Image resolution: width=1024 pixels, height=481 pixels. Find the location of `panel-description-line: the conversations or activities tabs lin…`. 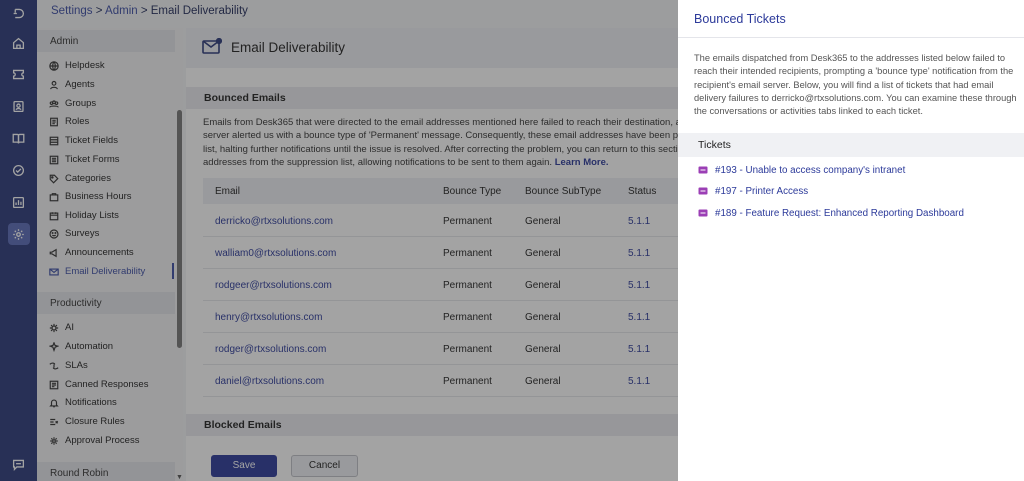

panel-description-line: the conversations or activities tabs lin… is located at coordinates (808, 111).